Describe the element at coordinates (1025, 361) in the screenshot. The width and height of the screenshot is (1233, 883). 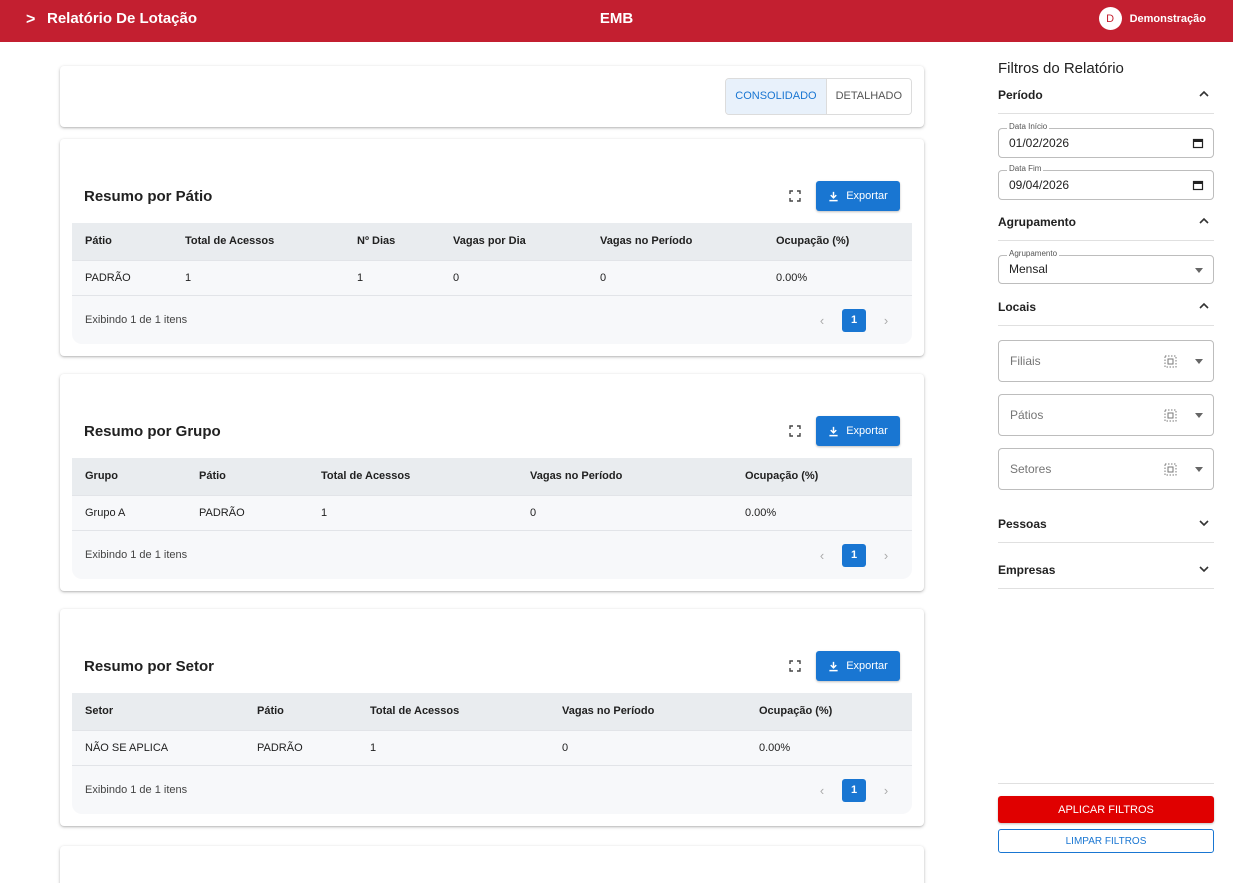
I see `filiais-placeholder: Filiais` at that location.